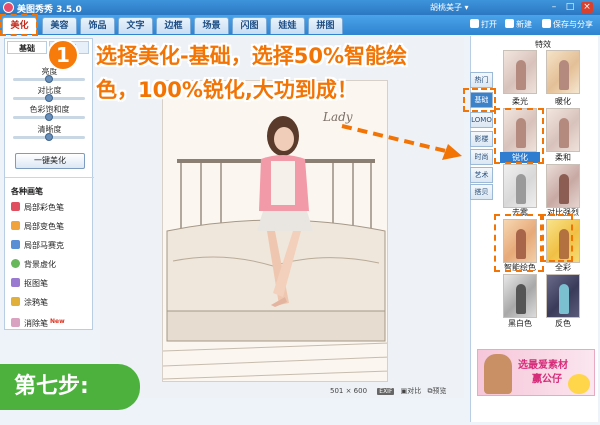 Image resolution: width=600 pixels, height=425 pixels. I want to click on category-art: 艺术, so click(481, 175).